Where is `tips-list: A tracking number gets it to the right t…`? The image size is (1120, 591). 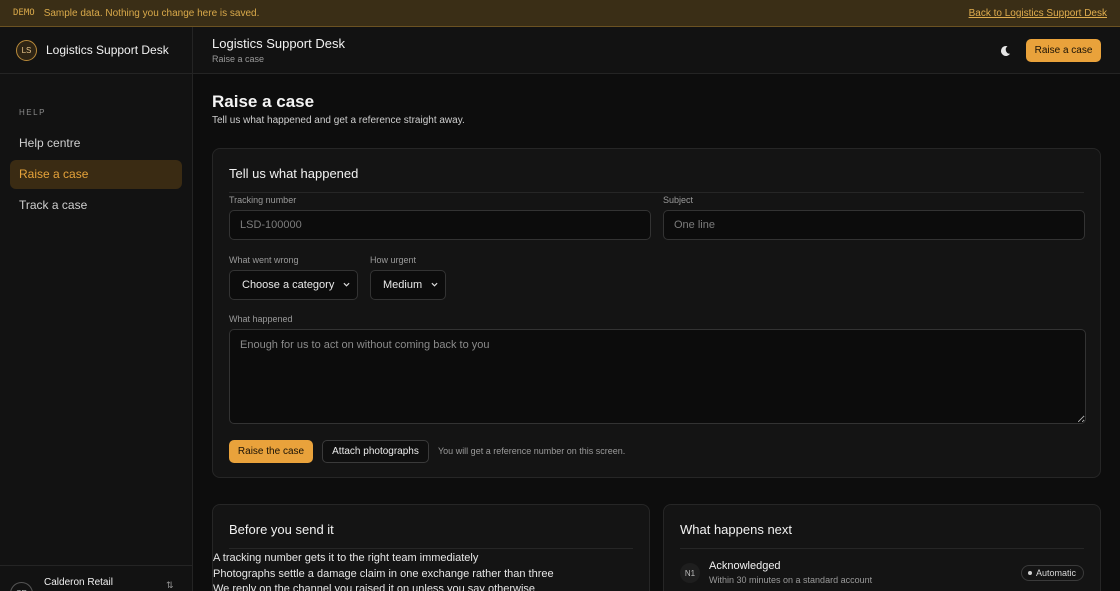 tips-list: A tracking number gets it to the right t… is located at coordinates (383, 571).